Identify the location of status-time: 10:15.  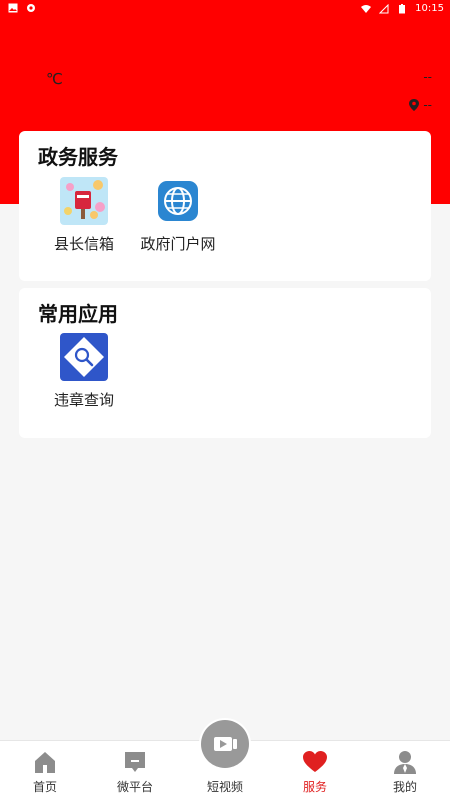
(429, 8).